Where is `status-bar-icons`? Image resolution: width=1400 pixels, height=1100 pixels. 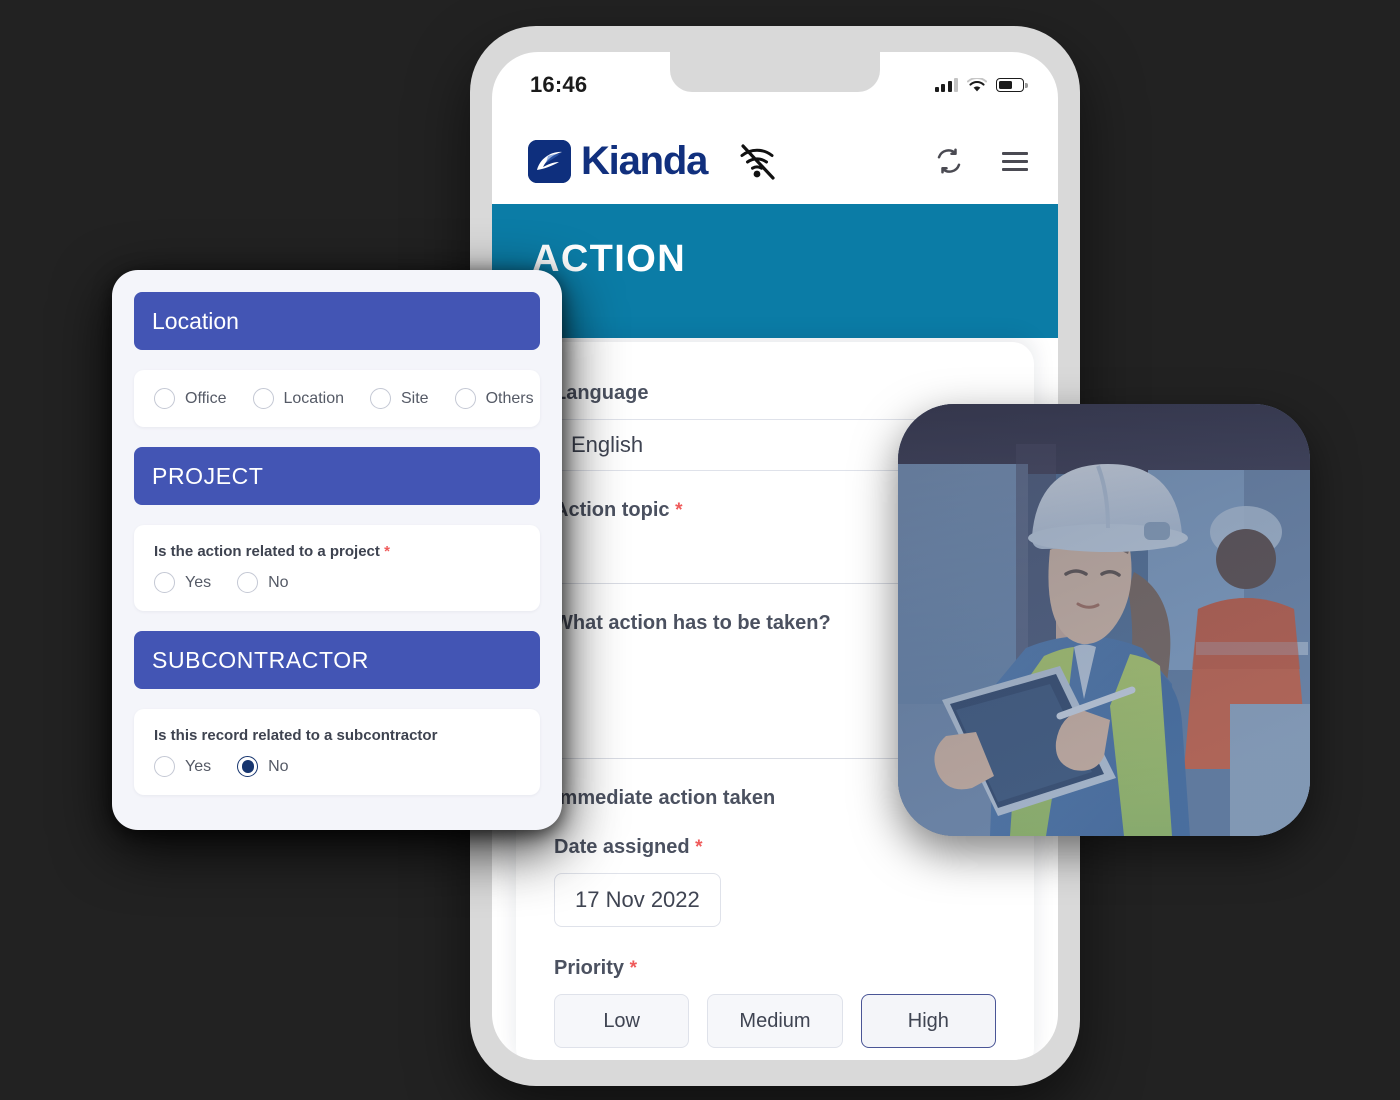 status-bar-icons is located at coordinates (981, 85).